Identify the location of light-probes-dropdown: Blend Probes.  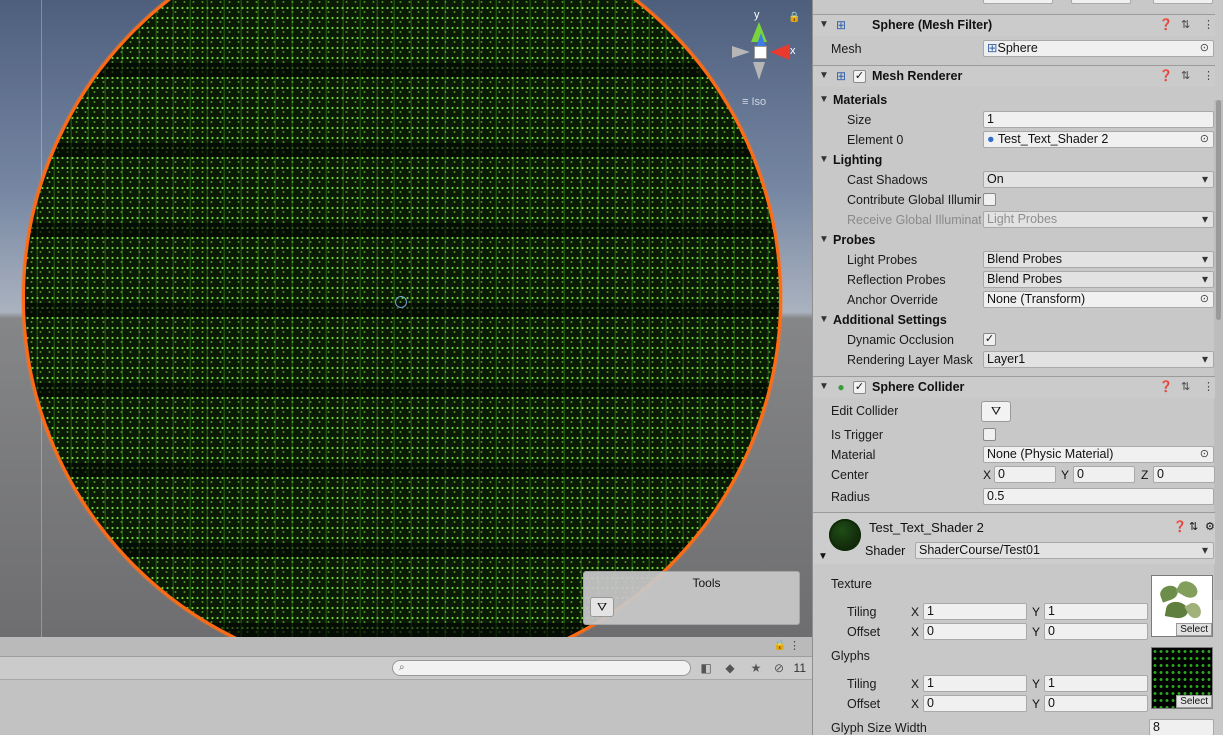
(1098, 259).